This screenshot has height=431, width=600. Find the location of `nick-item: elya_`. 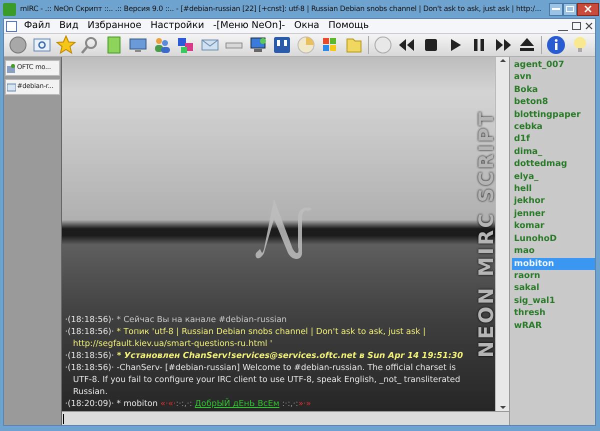

nick-item: elya_ is located at coordinates (553, 177).